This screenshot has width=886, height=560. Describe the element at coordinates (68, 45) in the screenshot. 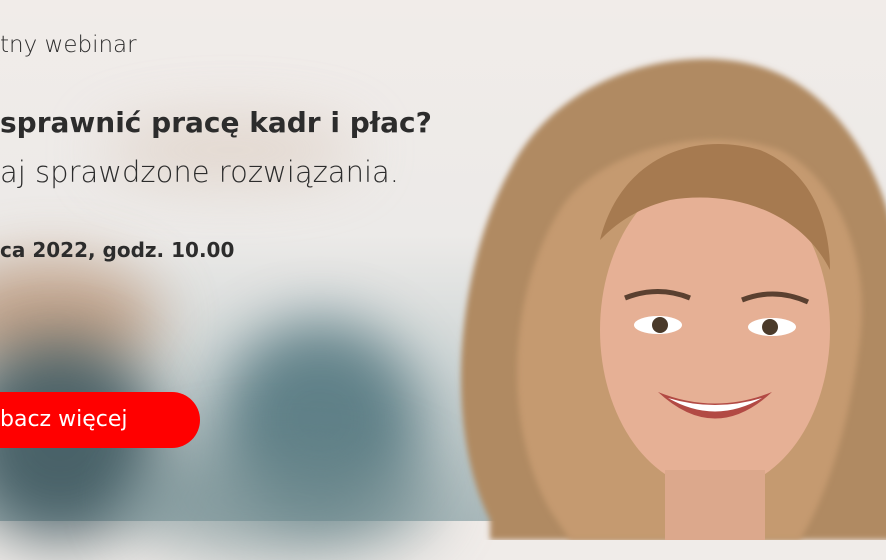

I see `webinar-eyebrow: tny webinar` at that location.